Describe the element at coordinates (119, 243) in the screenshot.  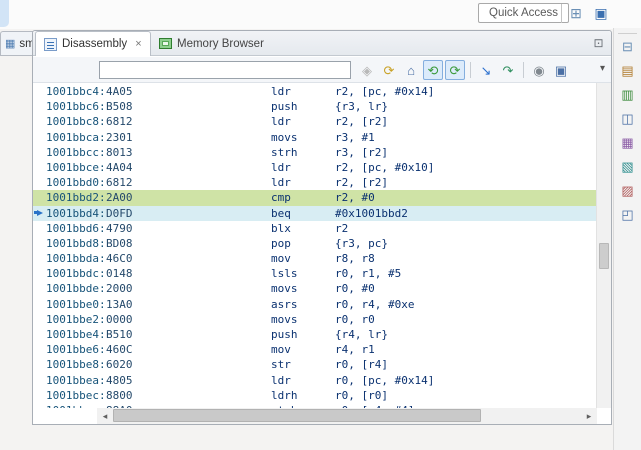
I see `asm-opcode: BD08` at that location.